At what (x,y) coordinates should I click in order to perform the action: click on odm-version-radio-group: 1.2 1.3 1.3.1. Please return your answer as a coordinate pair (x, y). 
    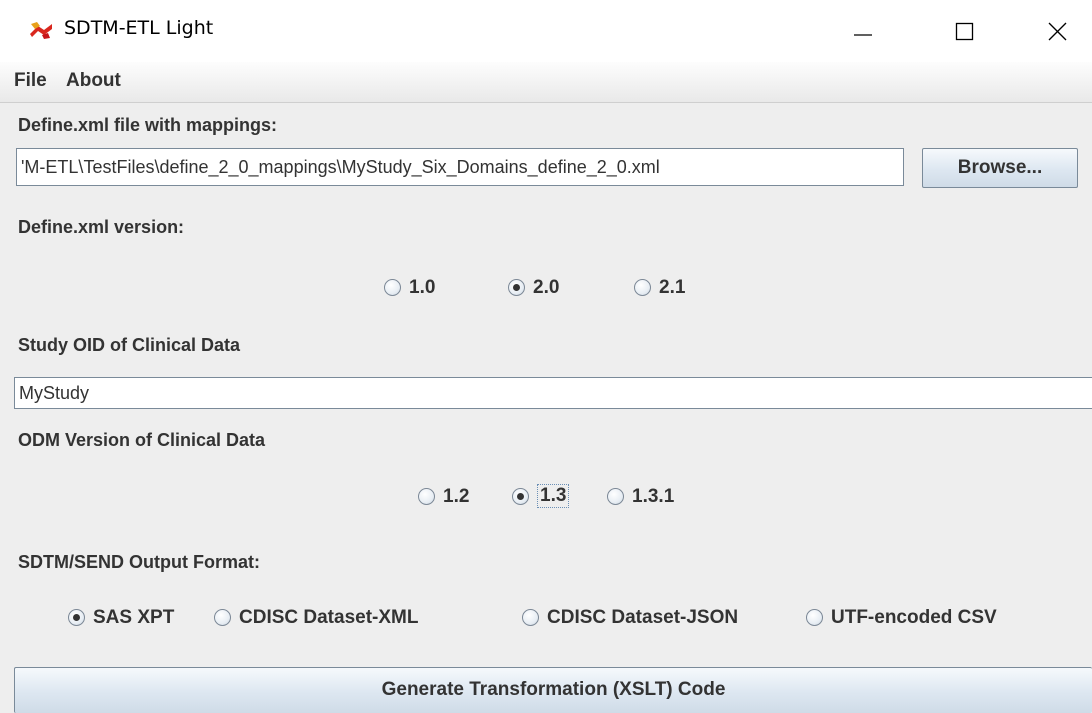
    Looking at the image, I should click on (563, 498).